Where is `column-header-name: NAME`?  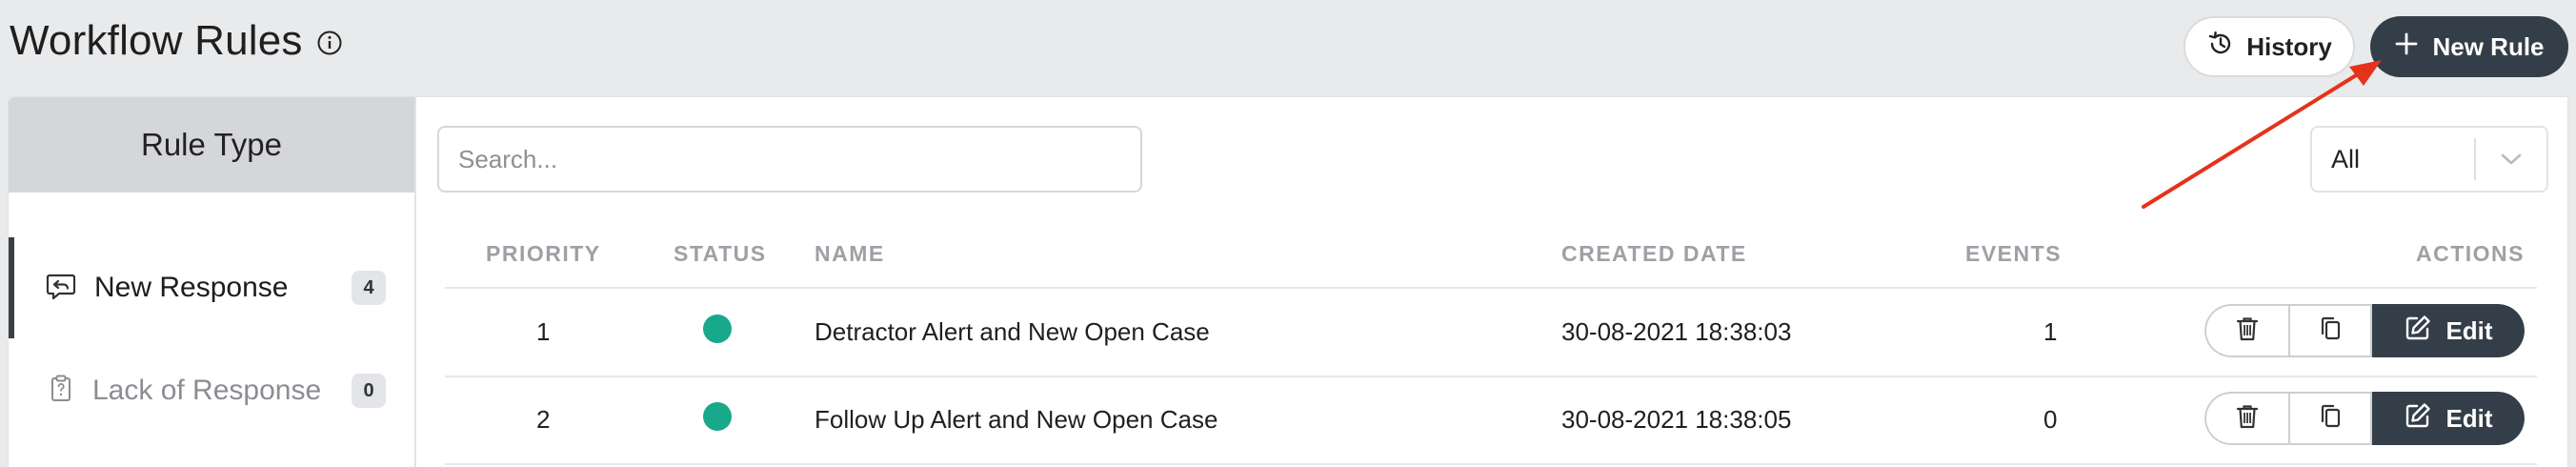 column-header-name: NAME is located at coordinates (850, 254).